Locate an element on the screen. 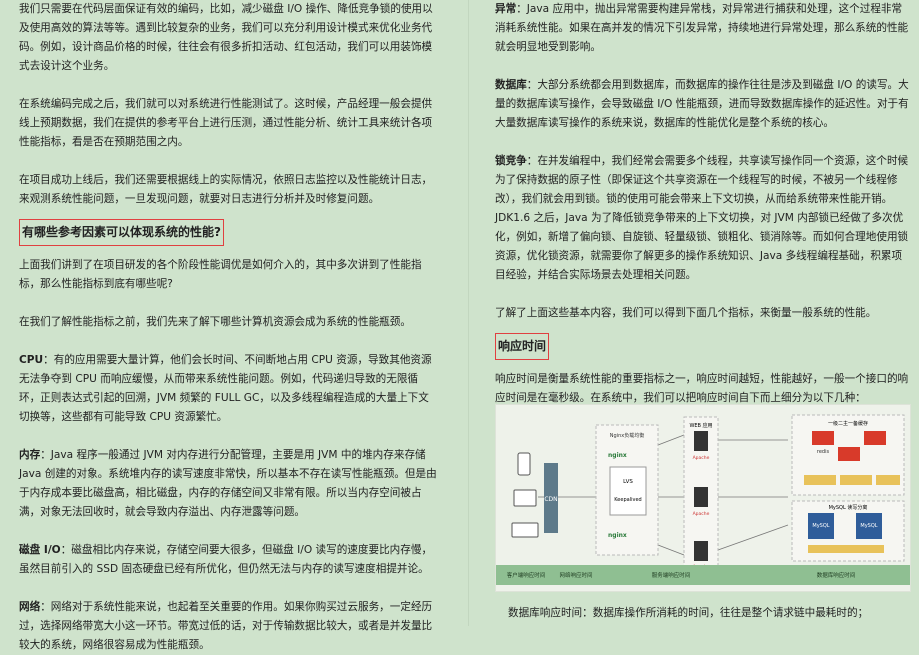  term-exception: 异常 is located at coordinates (506, 9).